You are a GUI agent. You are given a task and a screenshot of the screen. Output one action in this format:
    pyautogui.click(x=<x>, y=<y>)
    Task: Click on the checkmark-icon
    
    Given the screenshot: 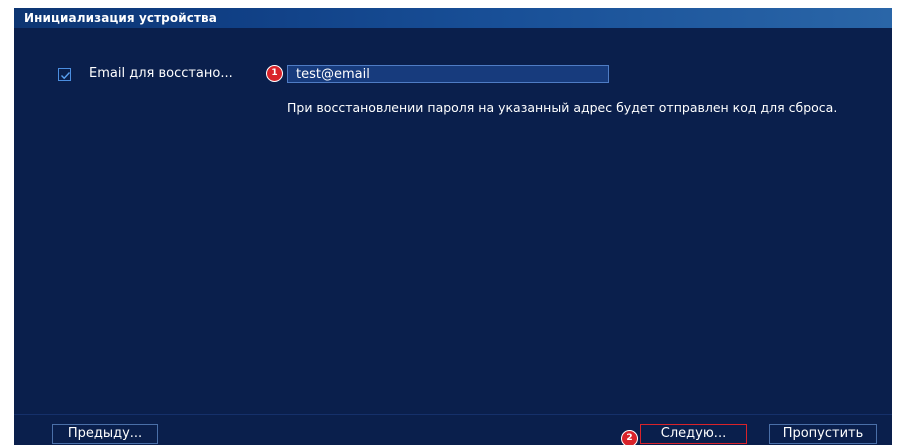 What is the action you would take?
    pyautogui.click(x=66, y=76)
    